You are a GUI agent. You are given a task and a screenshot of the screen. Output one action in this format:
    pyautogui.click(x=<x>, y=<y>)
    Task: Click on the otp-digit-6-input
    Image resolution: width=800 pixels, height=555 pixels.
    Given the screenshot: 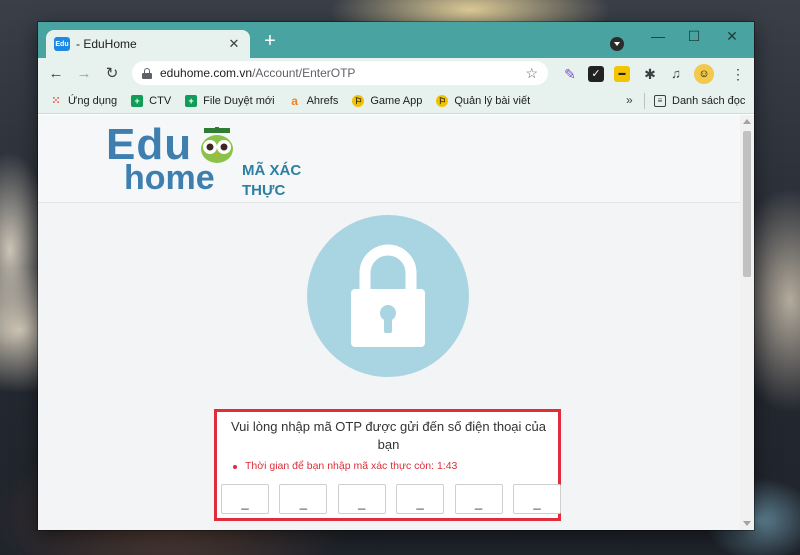 What is the action you would take?
    pyautogui.click(x=536, y=499)
    